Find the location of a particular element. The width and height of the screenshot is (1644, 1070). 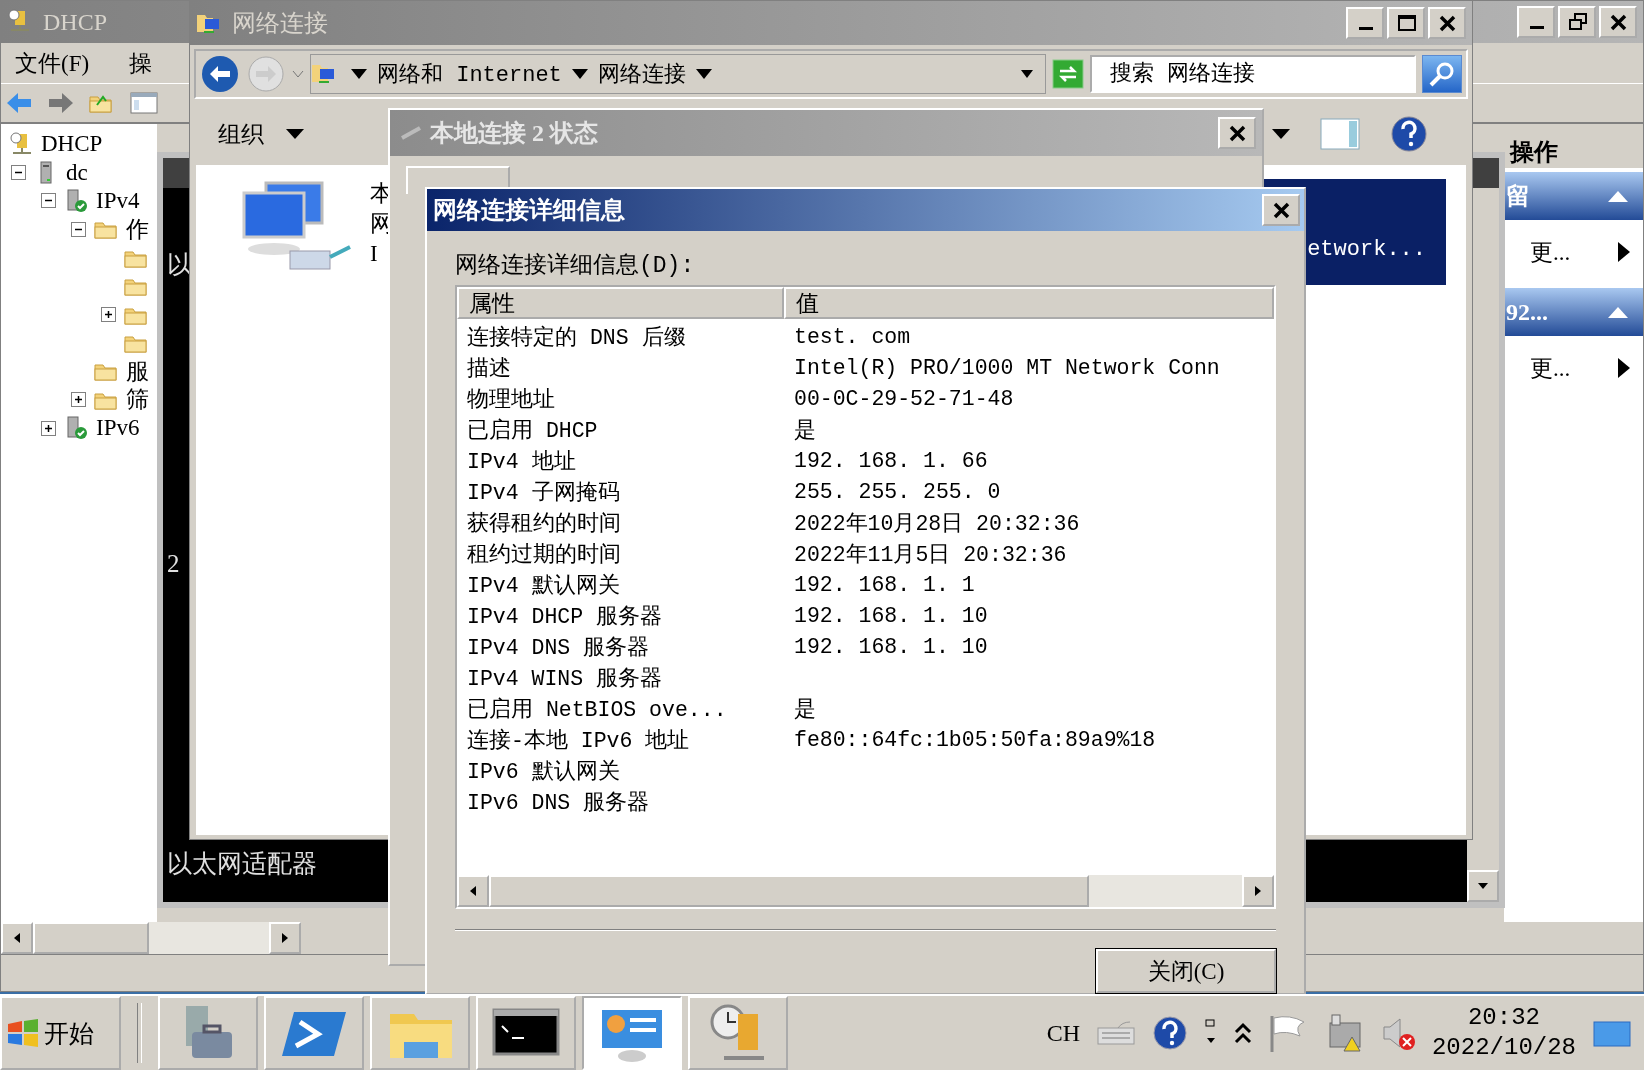

network-cable-icon is located at coordinates (411, 133).